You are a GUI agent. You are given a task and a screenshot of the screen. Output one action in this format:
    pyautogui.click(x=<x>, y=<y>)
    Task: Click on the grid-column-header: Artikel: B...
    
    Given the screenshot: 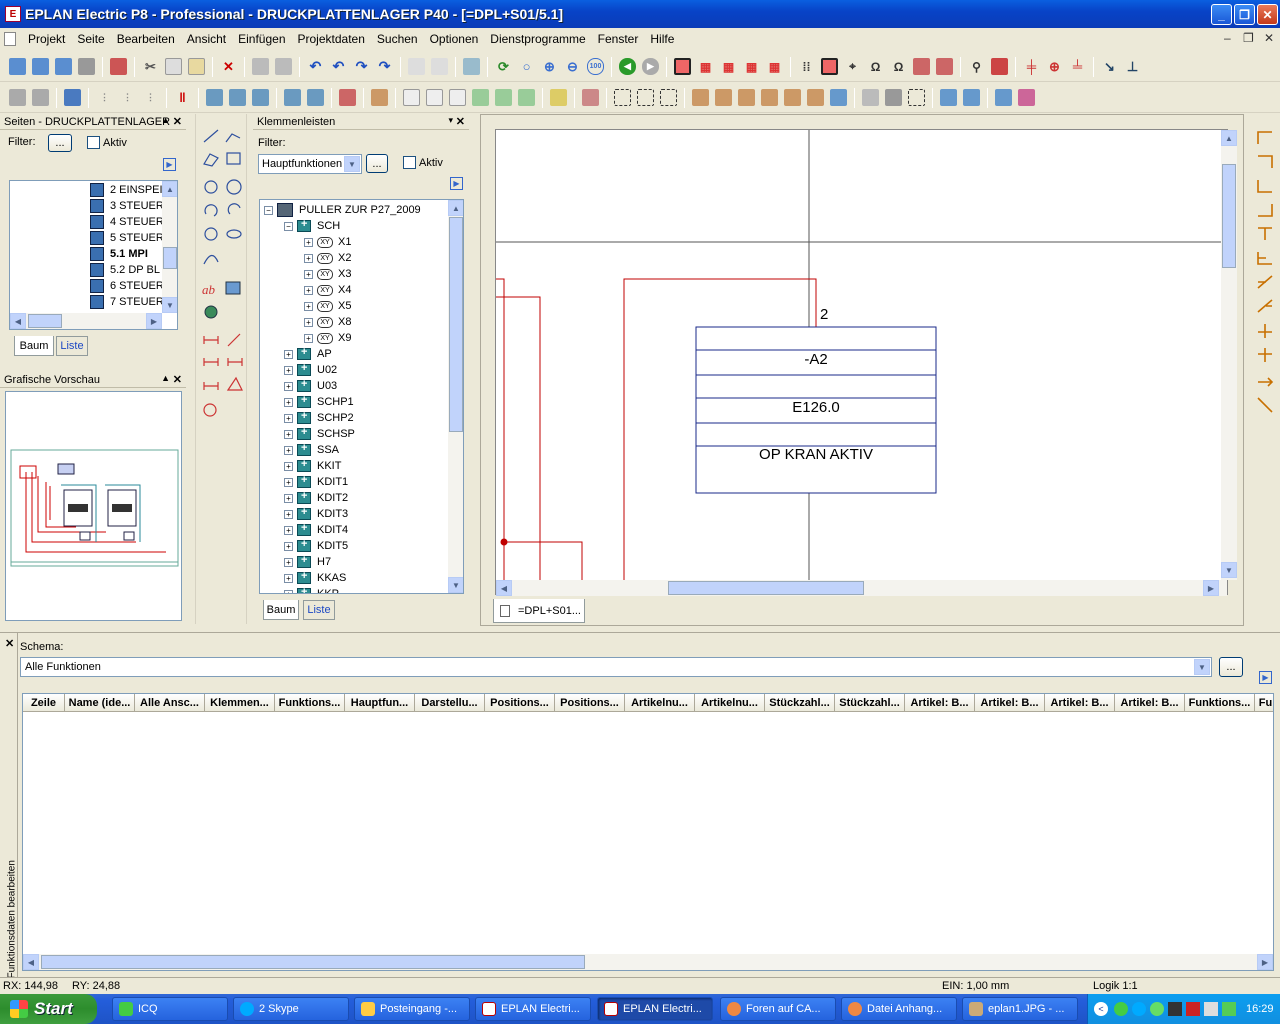 What is the action you would take?
    pyautogui.click(x=940, y=703)
    